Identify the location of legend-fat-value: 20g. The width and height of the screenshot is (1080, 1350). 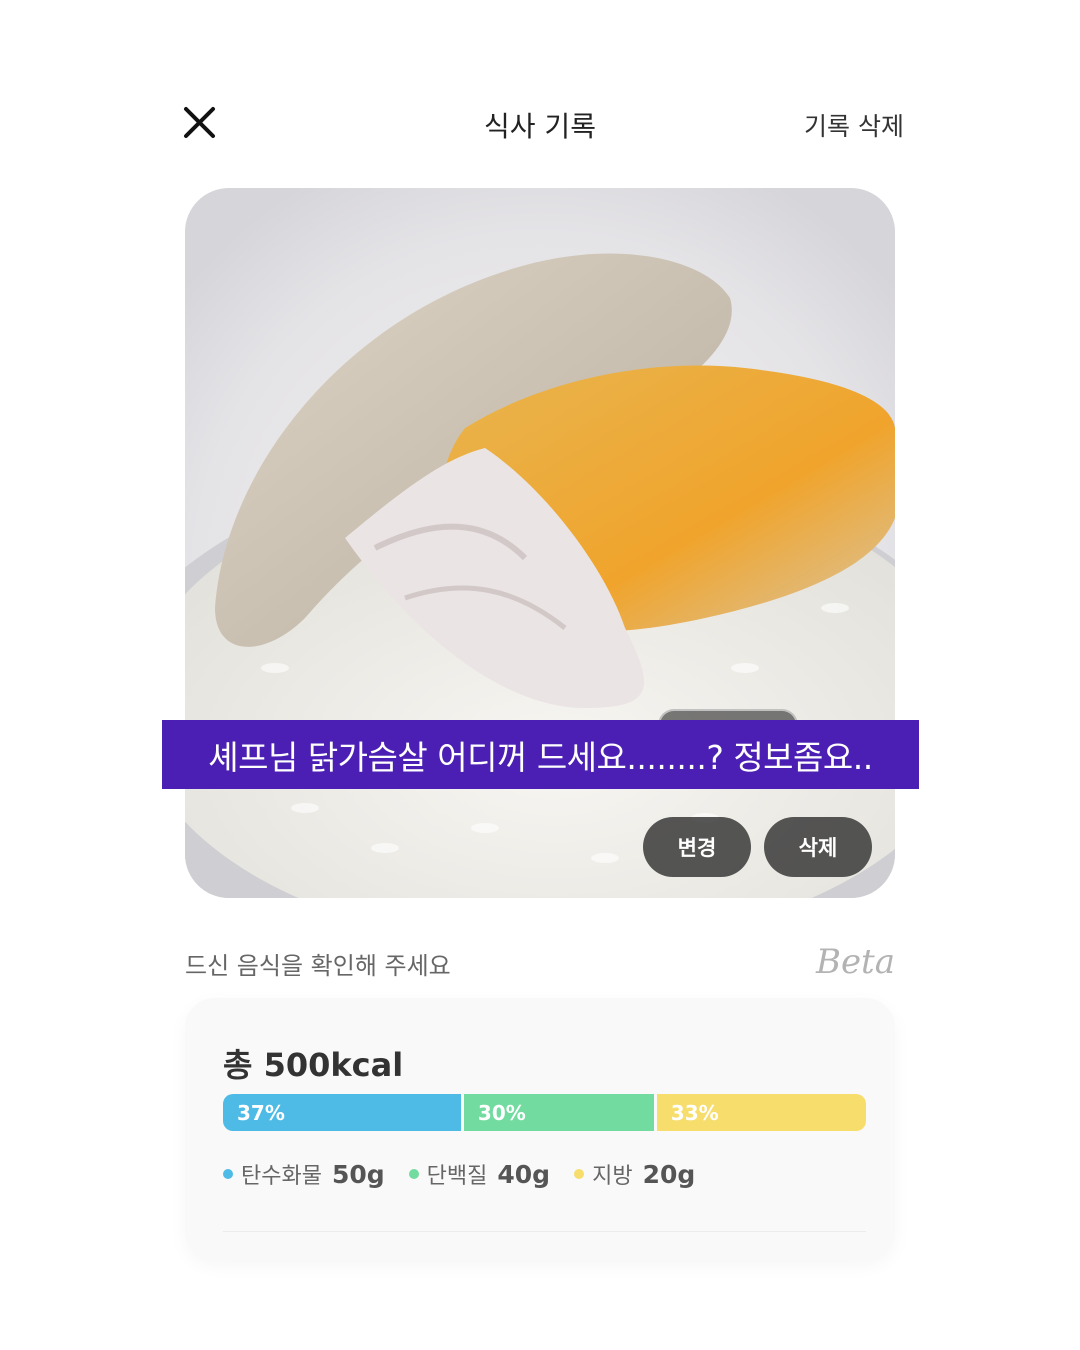
(669, 1174).